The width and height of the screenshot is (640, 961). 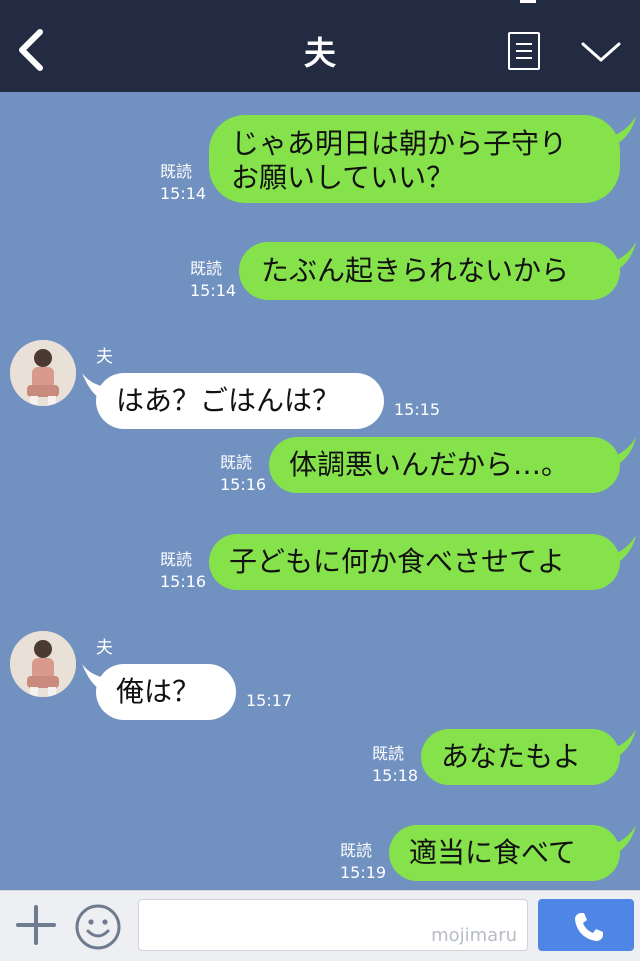 What do you see at coordinates (528, 1) in the screenshot?
I see `status-mark-icon` at bounding box center [528, 1].